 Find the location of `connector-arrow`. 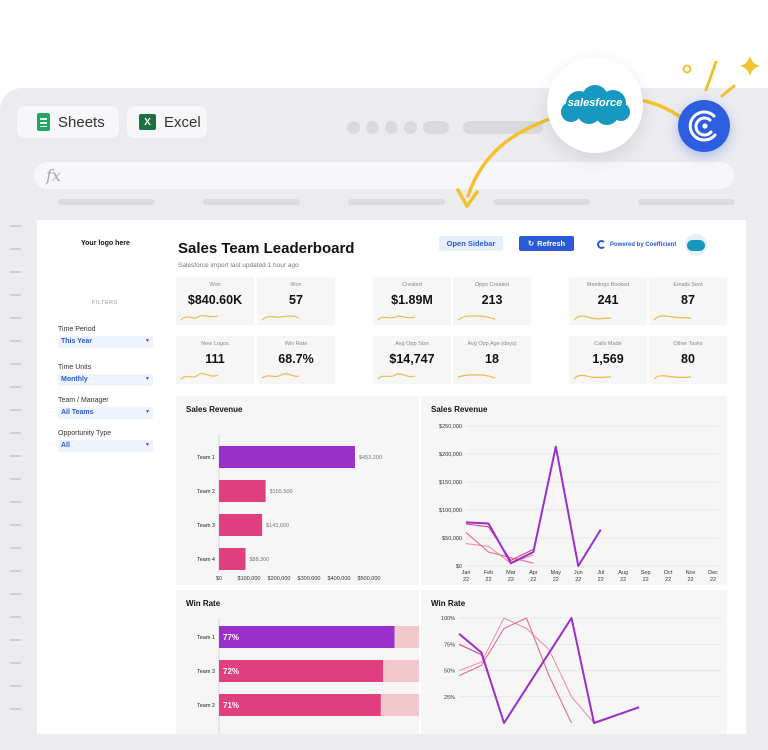

connector-arrow is located at coordinates (510, 157).